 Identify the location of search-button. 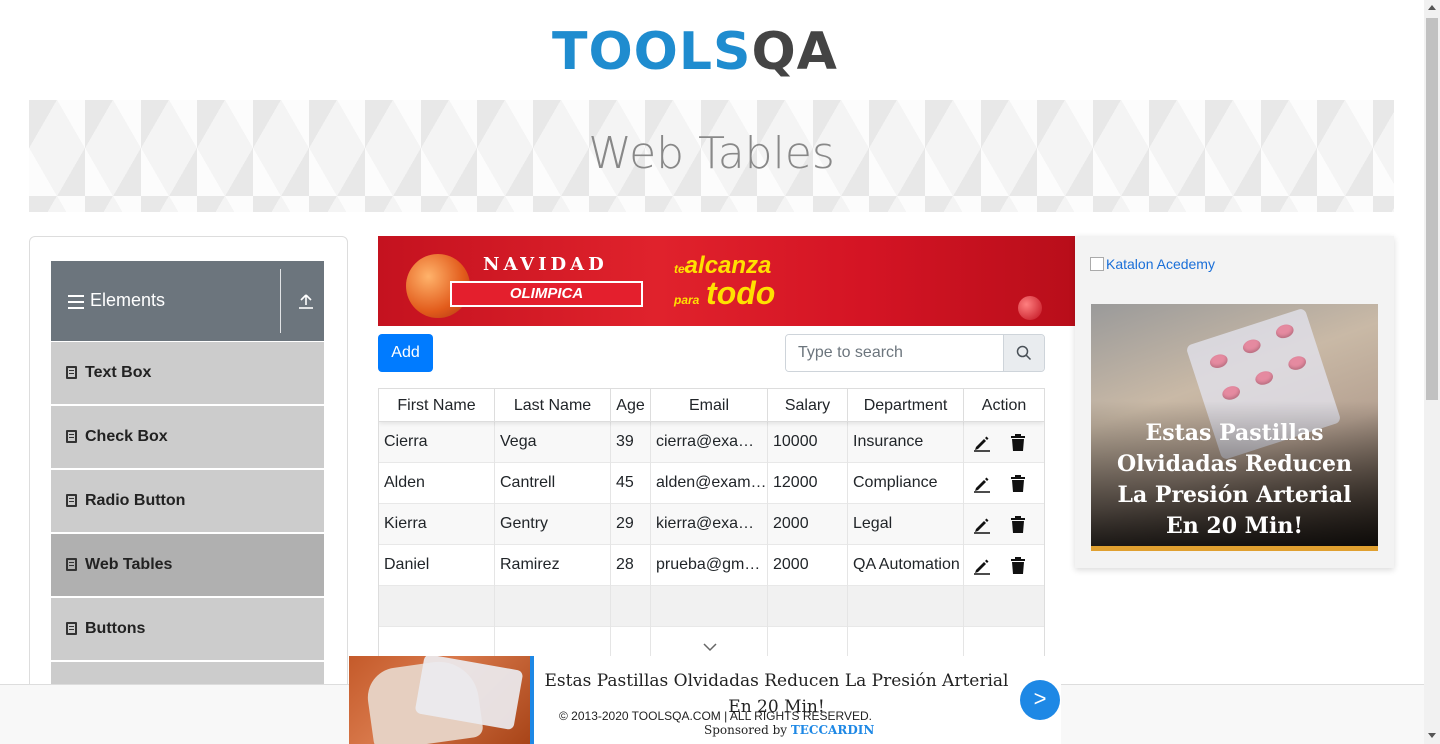
(1023, 353).